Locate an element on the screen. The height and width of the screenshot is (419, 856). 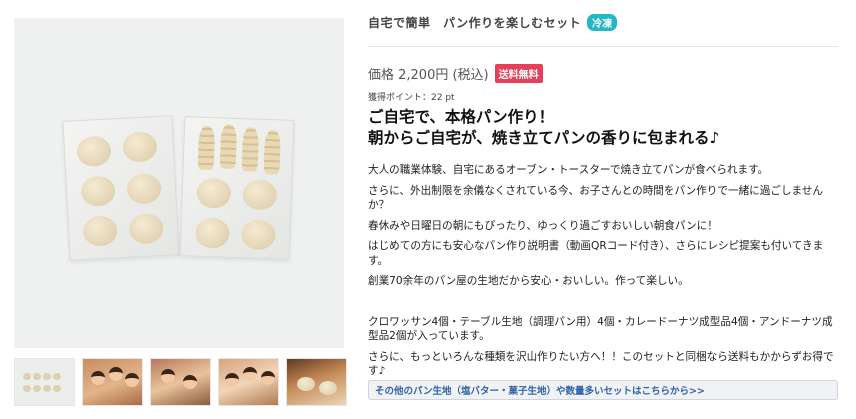
price: 価格 2,200円 (税込) is located at coordinates (428, 75).